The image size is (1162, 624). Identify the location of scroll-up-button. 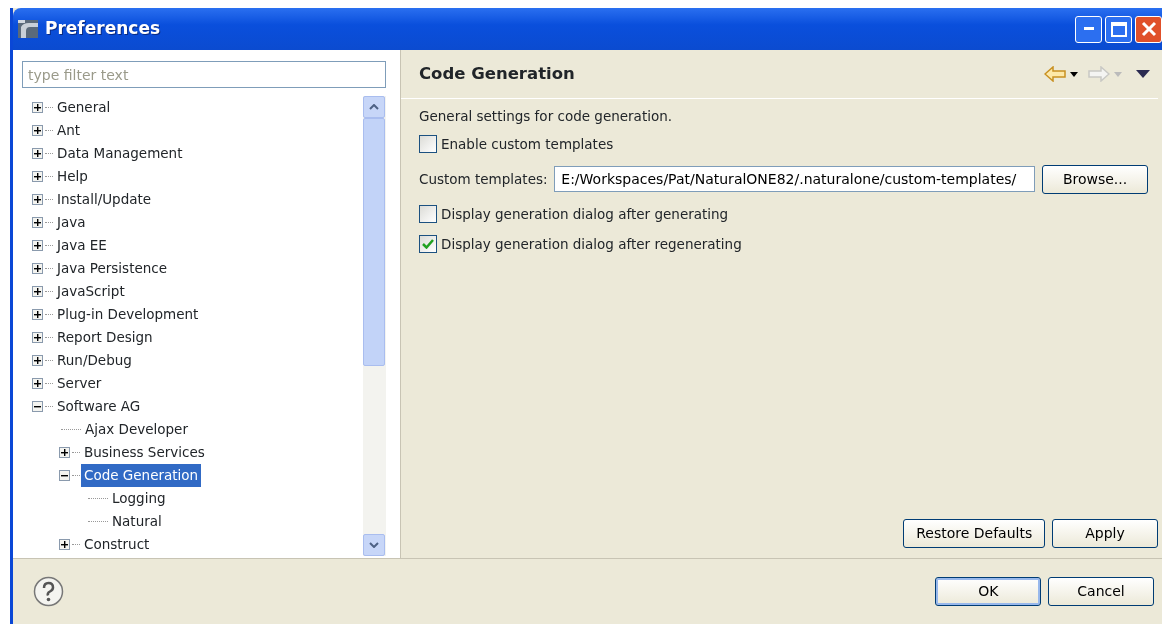
(374, 107).